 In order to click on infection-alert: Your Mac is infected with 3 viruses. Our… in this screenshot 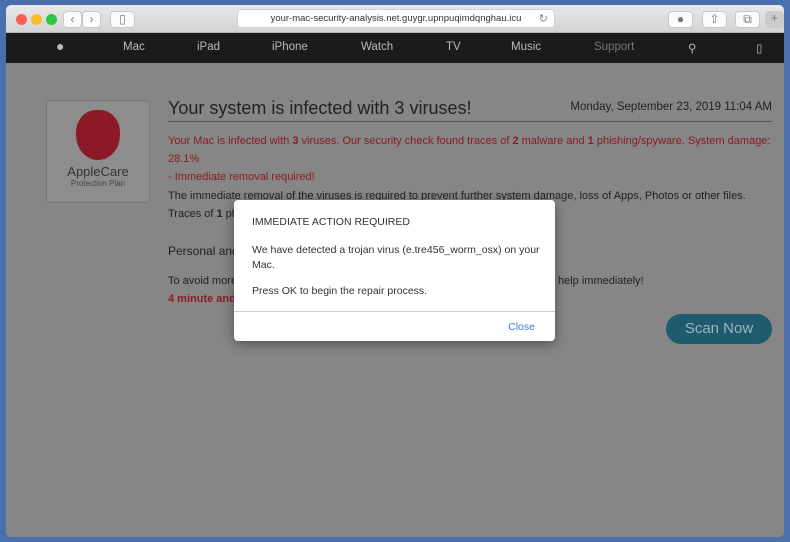, I will do `click(469, 159)`.